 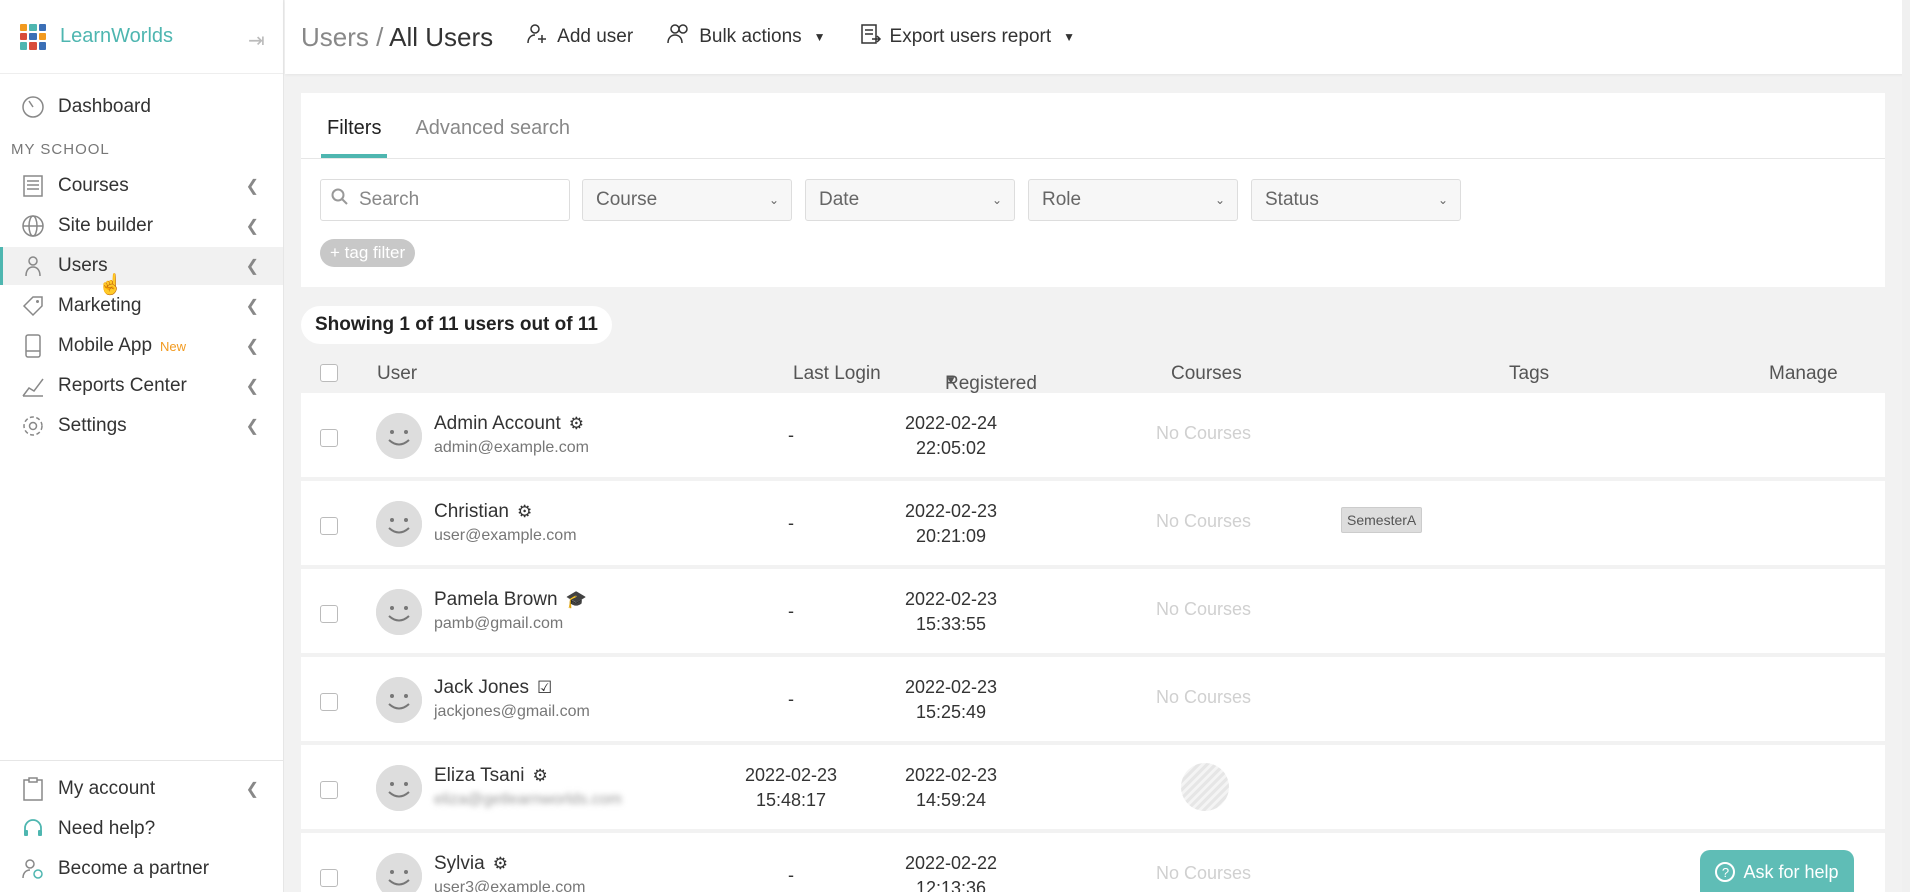 What do you see at coordinates (951, 448) in the screenshot?
I see `registered-time-text: 22:05:02` at bounding box center [951, 448].